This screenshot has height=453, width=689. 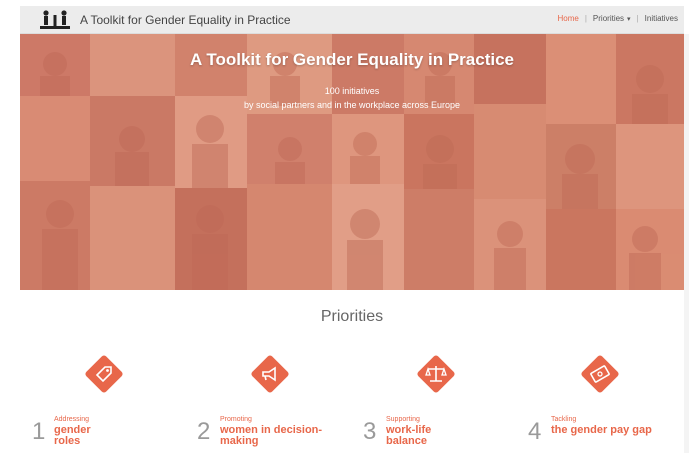 I want to click on priority-link-work-life-balance: work-life balance, so click(x=408, y=436).